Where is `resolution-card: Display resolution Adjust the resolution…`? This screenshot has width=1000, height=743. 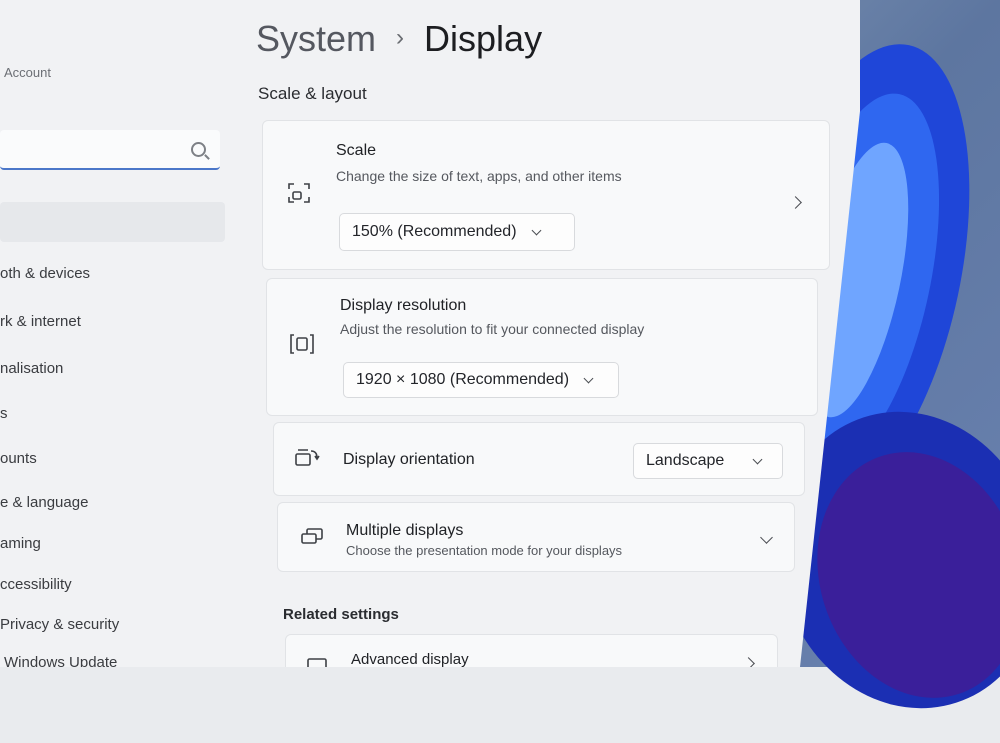 resolution-card: Display resolution Adjust the resolution… is located at coordinates (542, 347).